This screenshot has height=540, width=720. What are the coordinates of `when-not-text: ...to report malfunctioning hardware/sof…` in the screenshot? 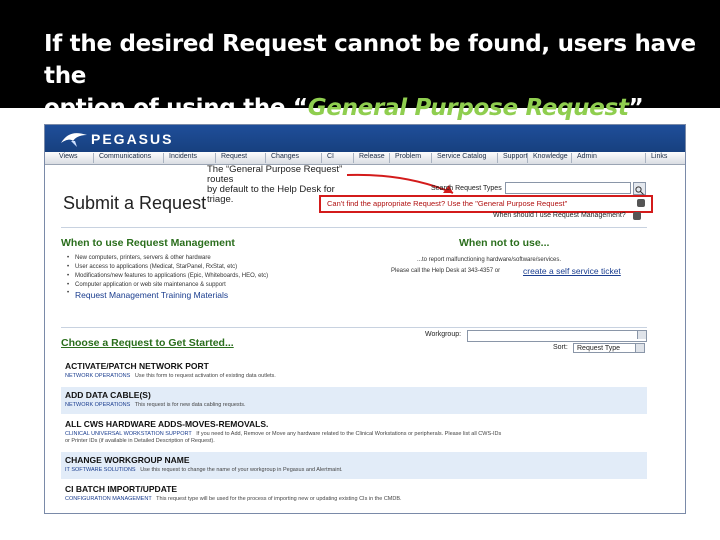 It's located at (489, 260).